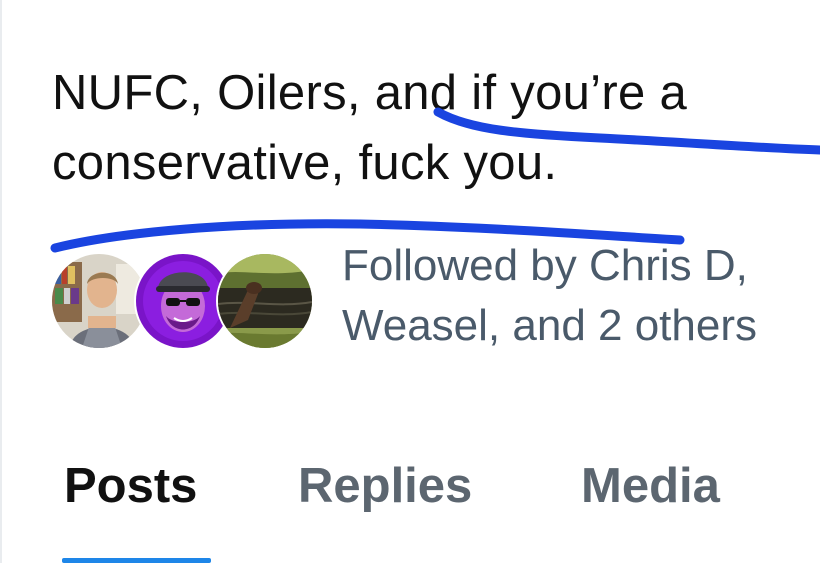 The height and width of the screenshot is (563, 820). What do you see at coordinates (650, 486) in the screenshot?
I see `tab-media: Media` at bounding box center [650, 486].